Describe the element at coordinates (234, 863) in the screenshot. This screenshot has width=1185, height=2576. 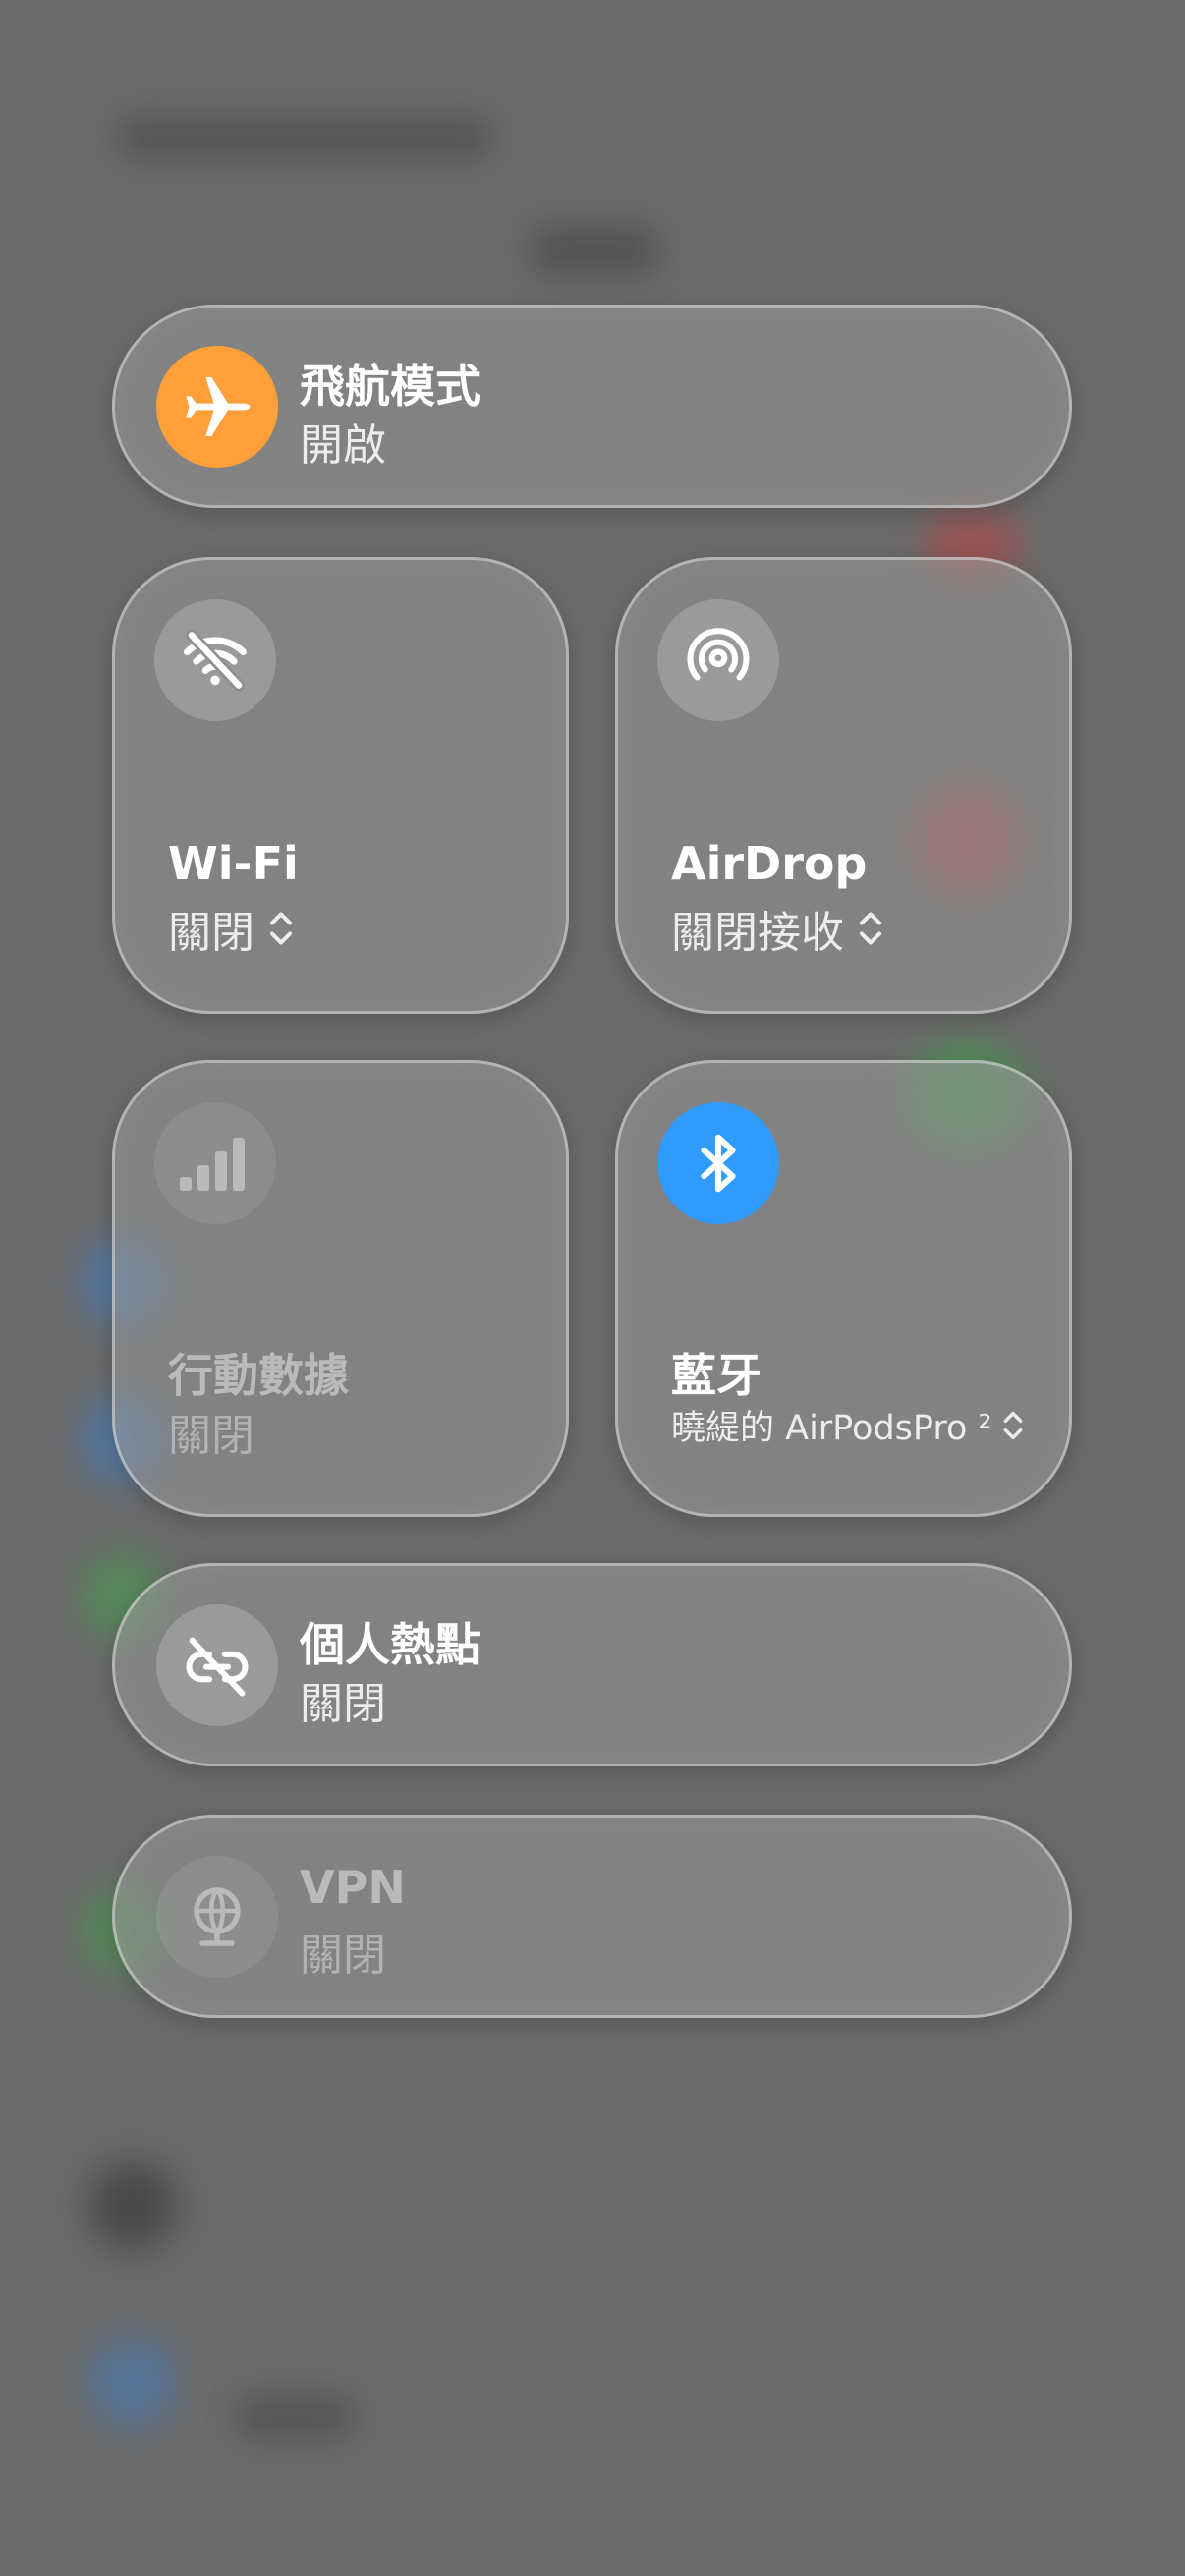
I see `wifi-title: Wi-Fi` at that location.